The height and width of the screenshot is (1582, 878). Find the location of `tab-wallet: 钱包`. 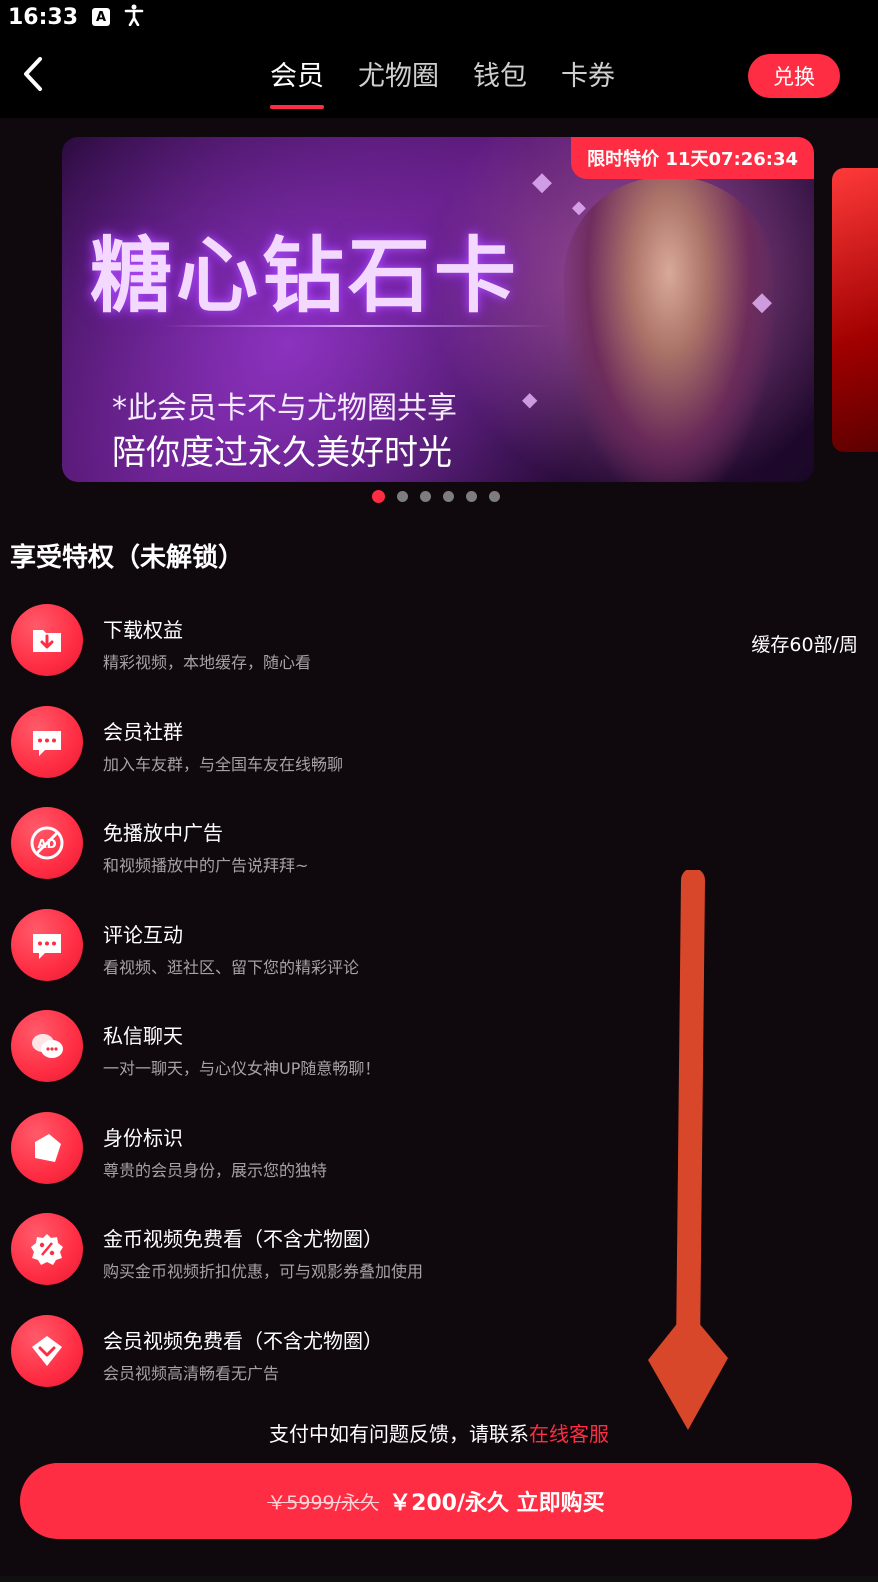

tab-wallet: 钱包 is located at coordinates (500, 81).